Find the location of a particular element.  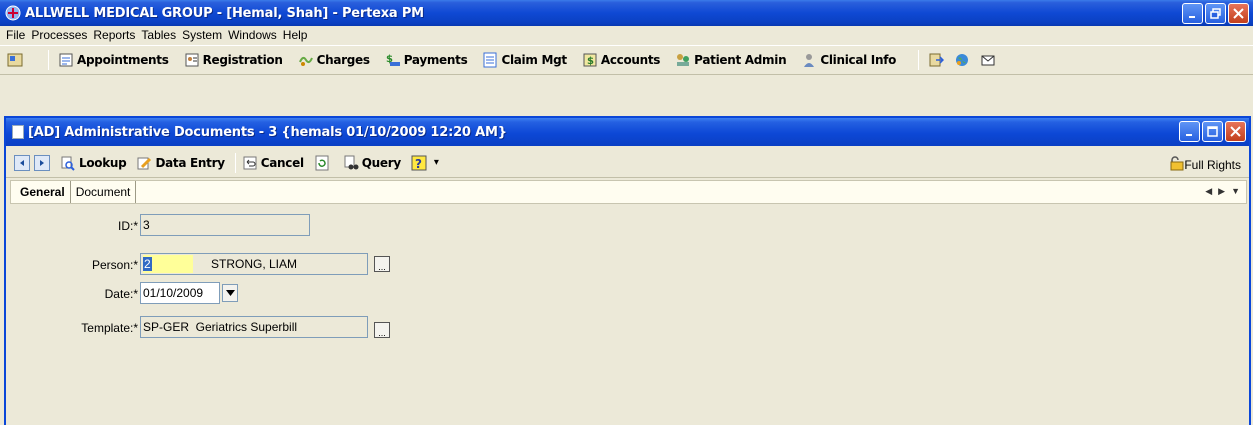

next-record-button is located at coordinates (42, 162).